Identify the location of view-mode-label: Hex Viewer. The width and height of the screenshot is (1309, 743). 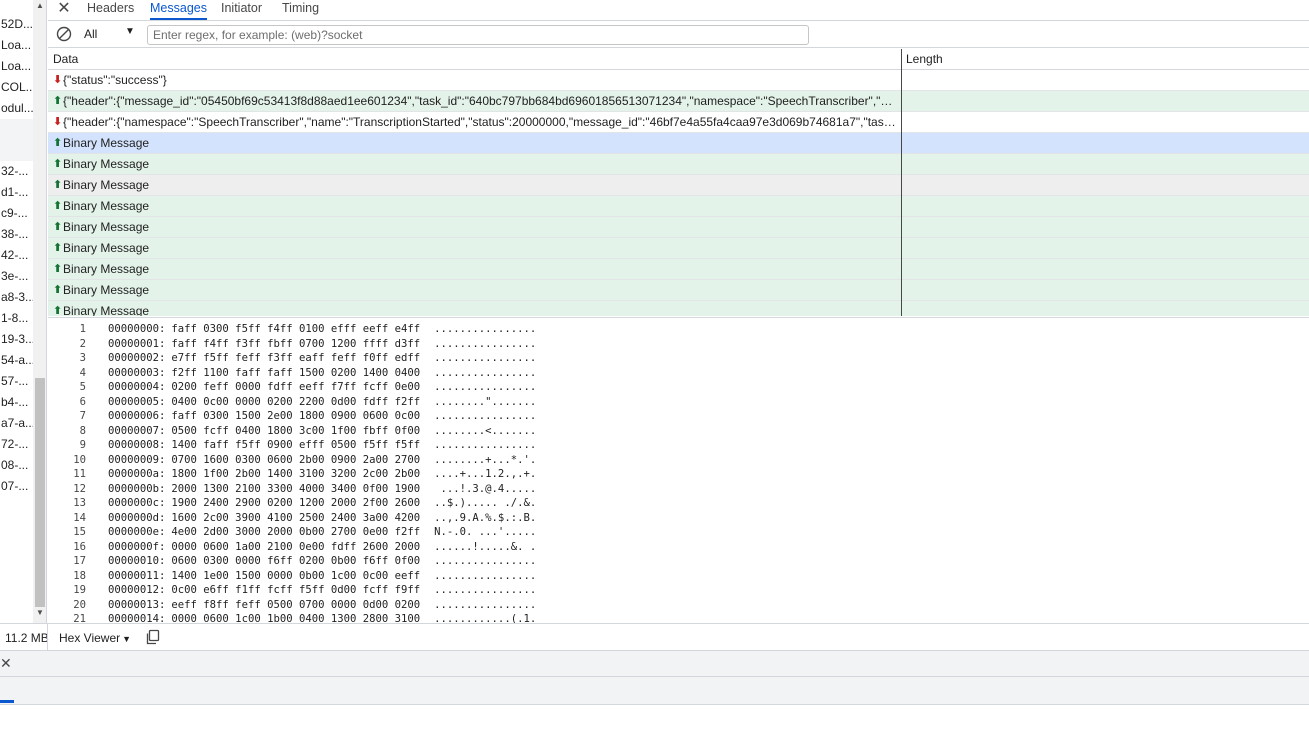
(90, 638).